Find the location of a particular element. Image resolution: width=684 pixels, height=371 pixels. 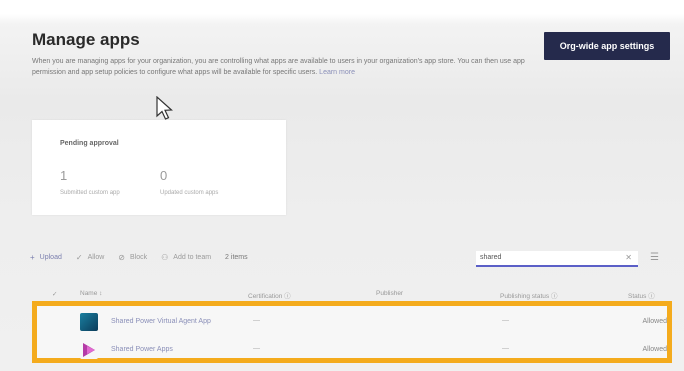

mouse-cursor-icon is located at coordinates (164, 108).